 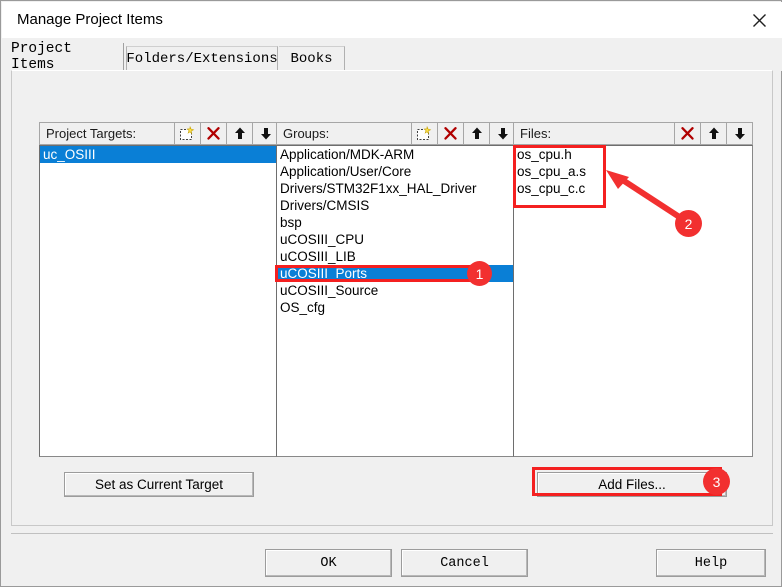 What do you see at coordinates (396, 154) in the screenshot?
I see `list-item: Application/MDK-ARM` at bounding box center [396, 154].